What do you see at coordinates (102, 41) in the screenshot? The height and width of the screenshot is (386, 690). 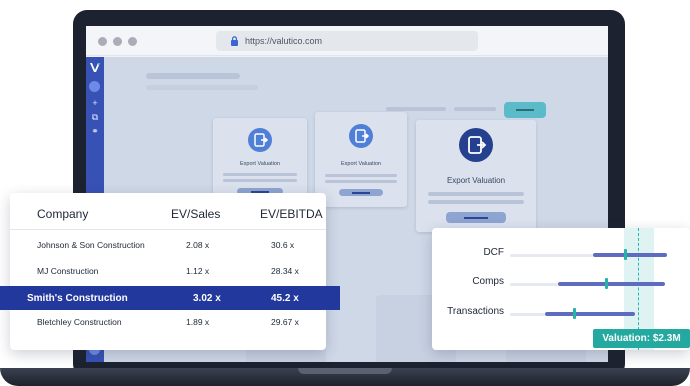 I see `window-close-dot` at bounding box center [102, 41].